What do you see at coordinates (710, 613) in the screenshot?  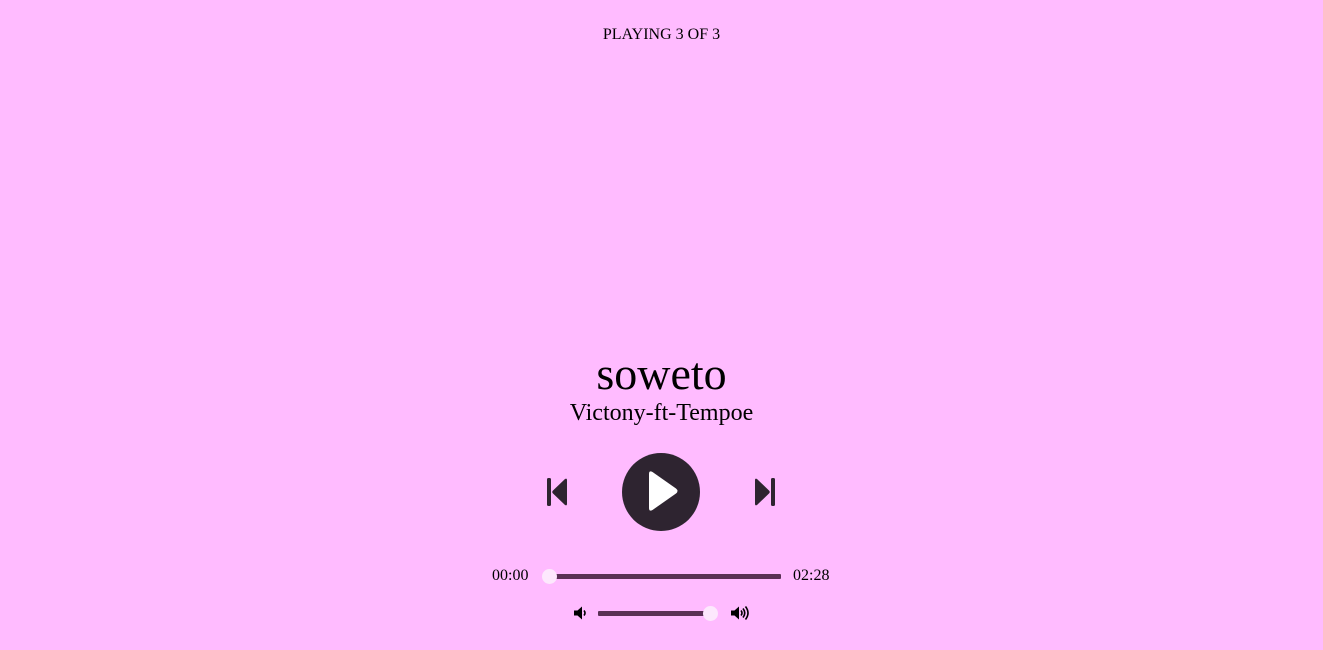 I see `volume-slider-thumb` at bounding box center [710, 613].